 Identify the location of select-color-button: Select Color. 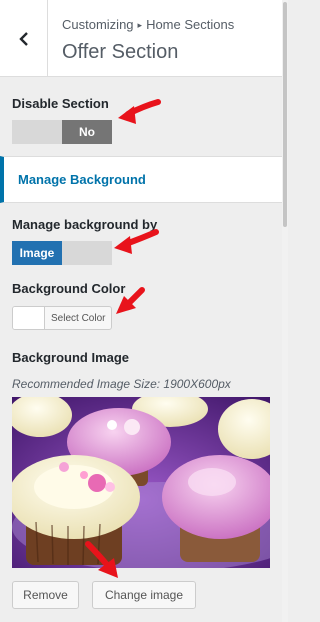
(62, 318).